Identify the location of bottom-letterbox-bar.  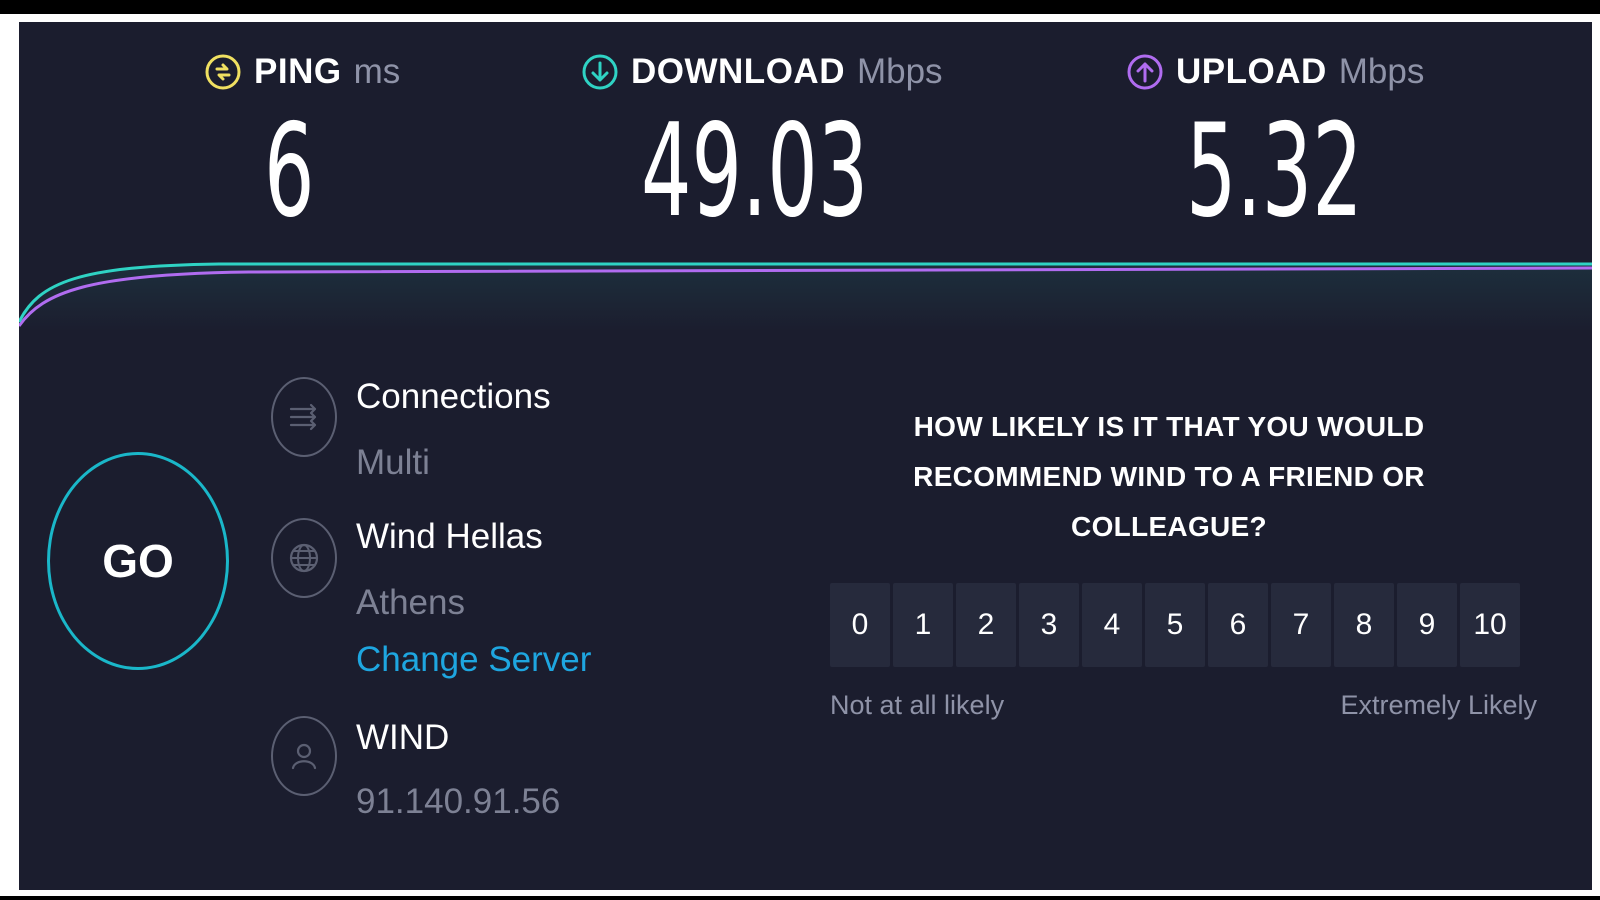
(800, 898).